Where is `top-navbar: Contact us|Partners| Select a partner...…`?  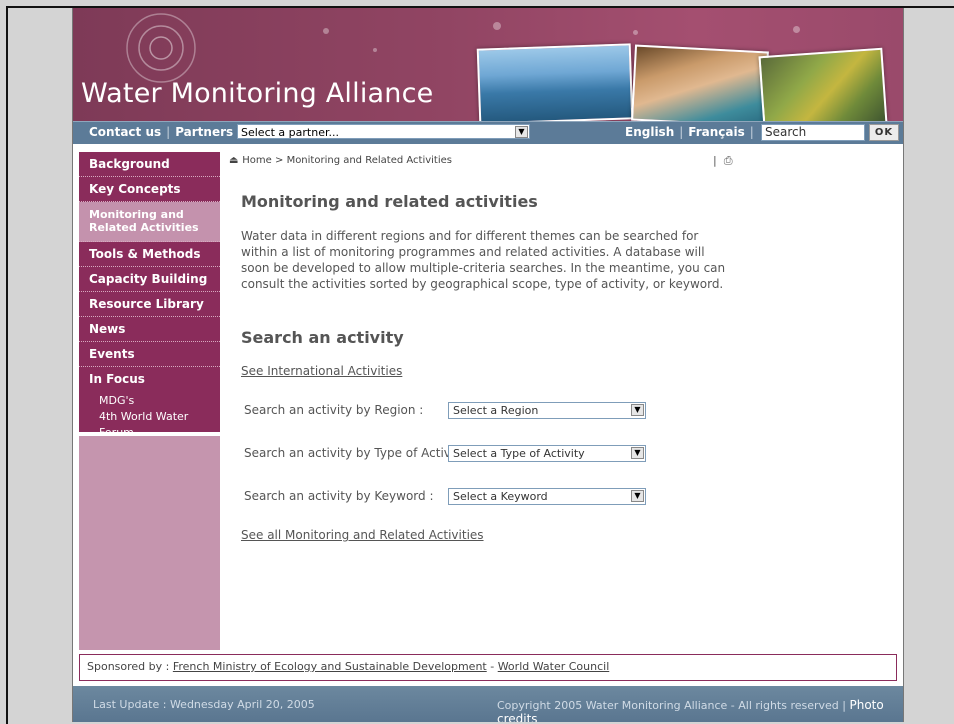
top-navbar: Contact us|Partners| Select a partner...… is located at coordinates (488, 132).